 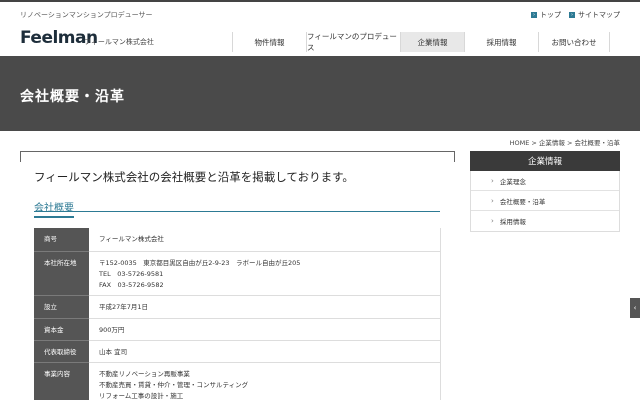 I want to click on global-nav: 物件情報 フィールマンのプロデュース 企業情報 採用情報 お問い合わせ, so click(x=421, y=42).